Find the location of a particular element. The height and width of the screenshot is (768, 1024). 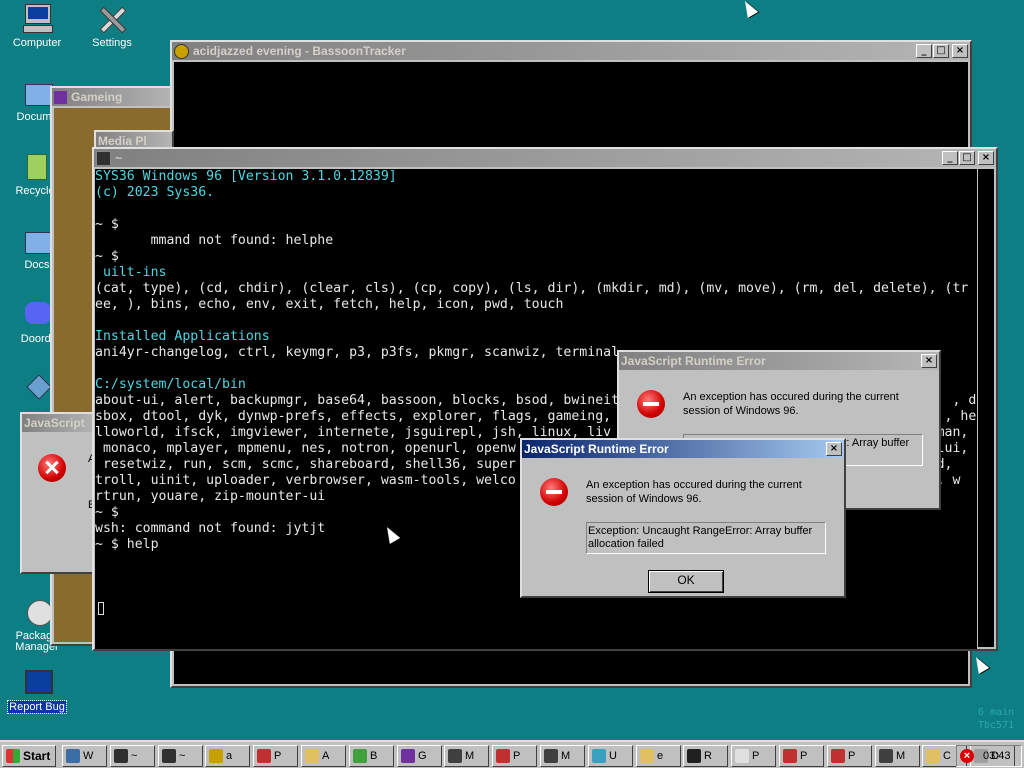

desktop-corner-text: 6 main Tbc571 is located at coordinates (996, 719).